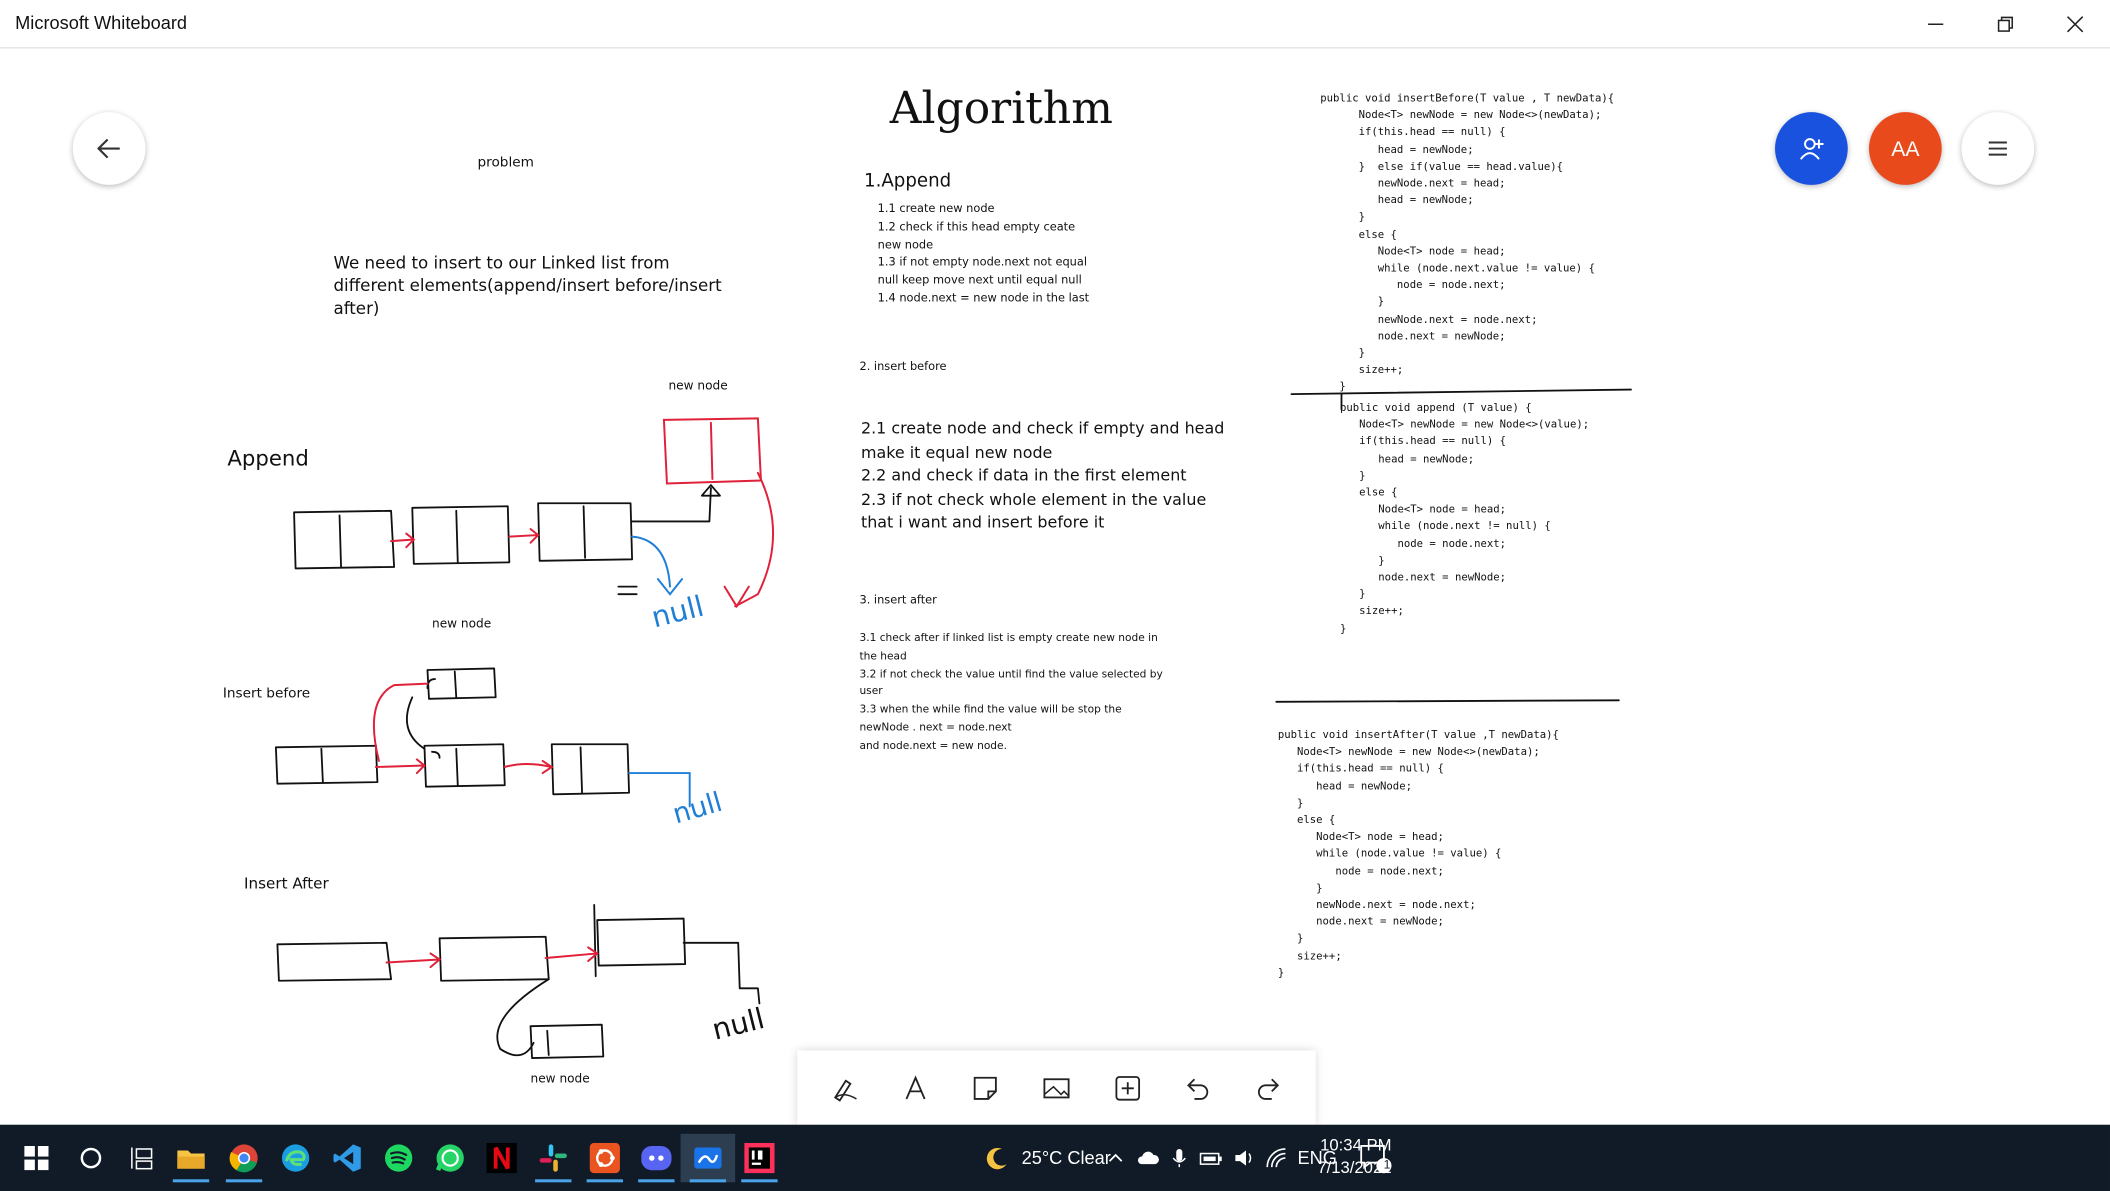  I want to click on invite-button, so click(1811, 148).